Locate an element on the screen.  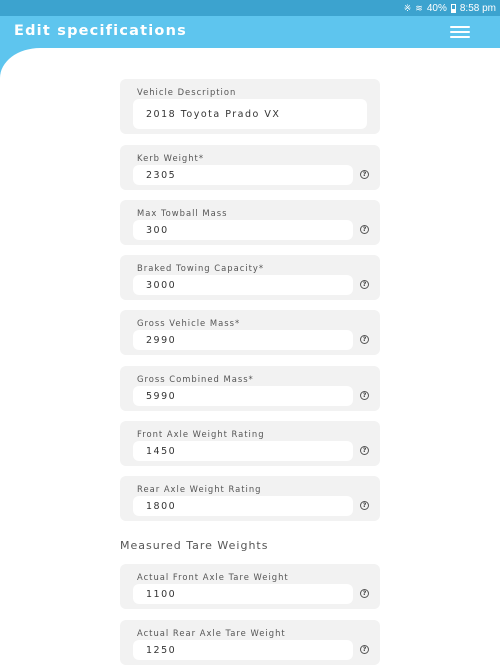
rear-axle-weight-rating-input: 1800 is located at coordinates (243, 506).